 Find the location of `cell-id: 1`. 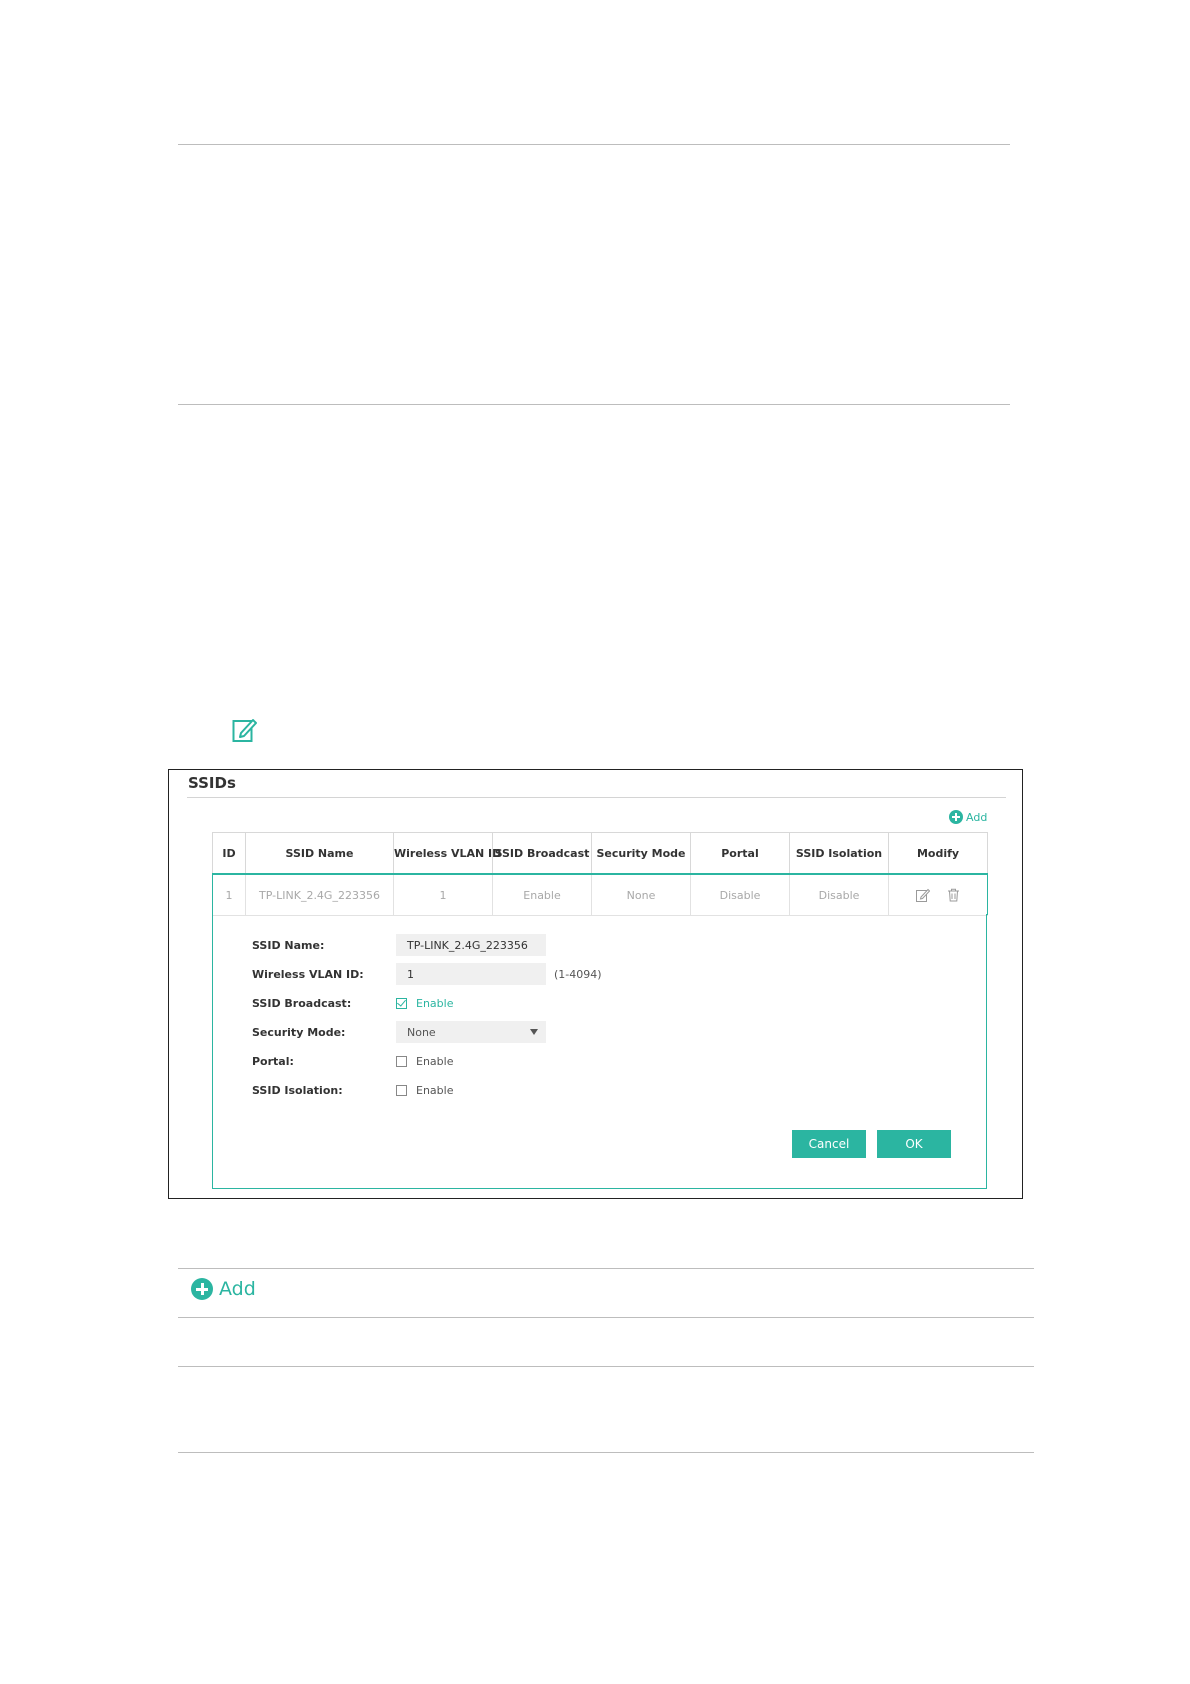

cell-id: 1 is located at coordinates (229, 895).